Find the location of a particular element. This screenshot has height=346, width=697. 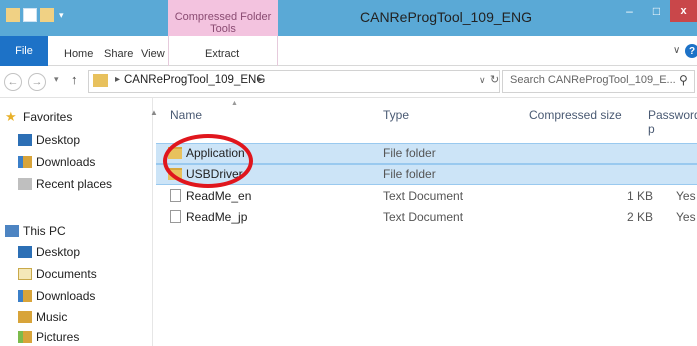

contextual-tab-group-label: Compressed Folder Tools is located at coordinates (223, 23).